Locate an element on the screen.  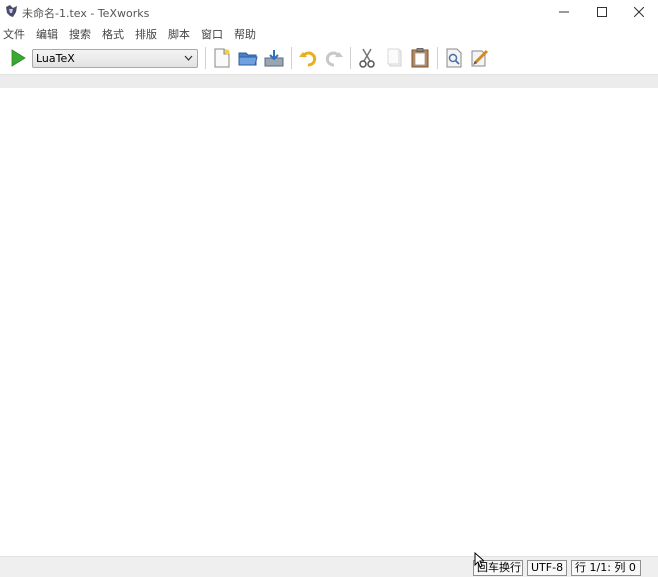
edit-button is located at coordinates (480, 58).